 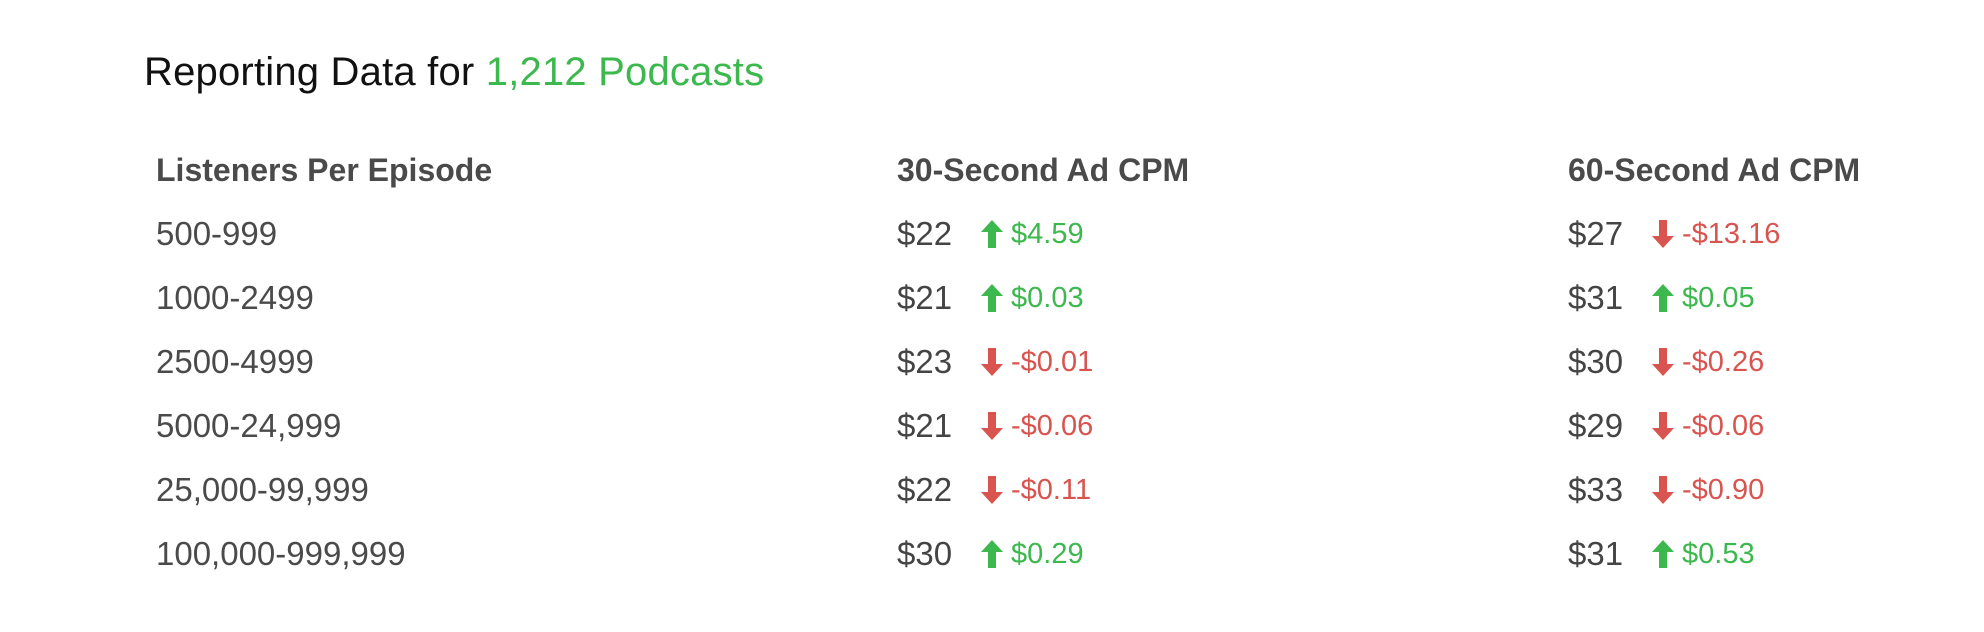 I want to click on cpm-60-change: $0.53, so click(x=1703, y=554).